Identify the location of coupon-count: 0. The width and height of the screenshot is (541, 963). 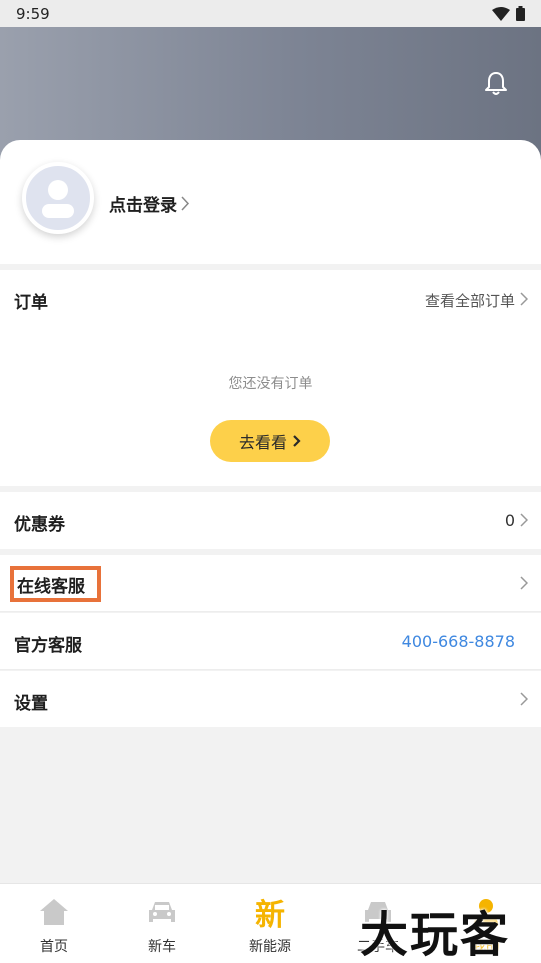
(509, 520).